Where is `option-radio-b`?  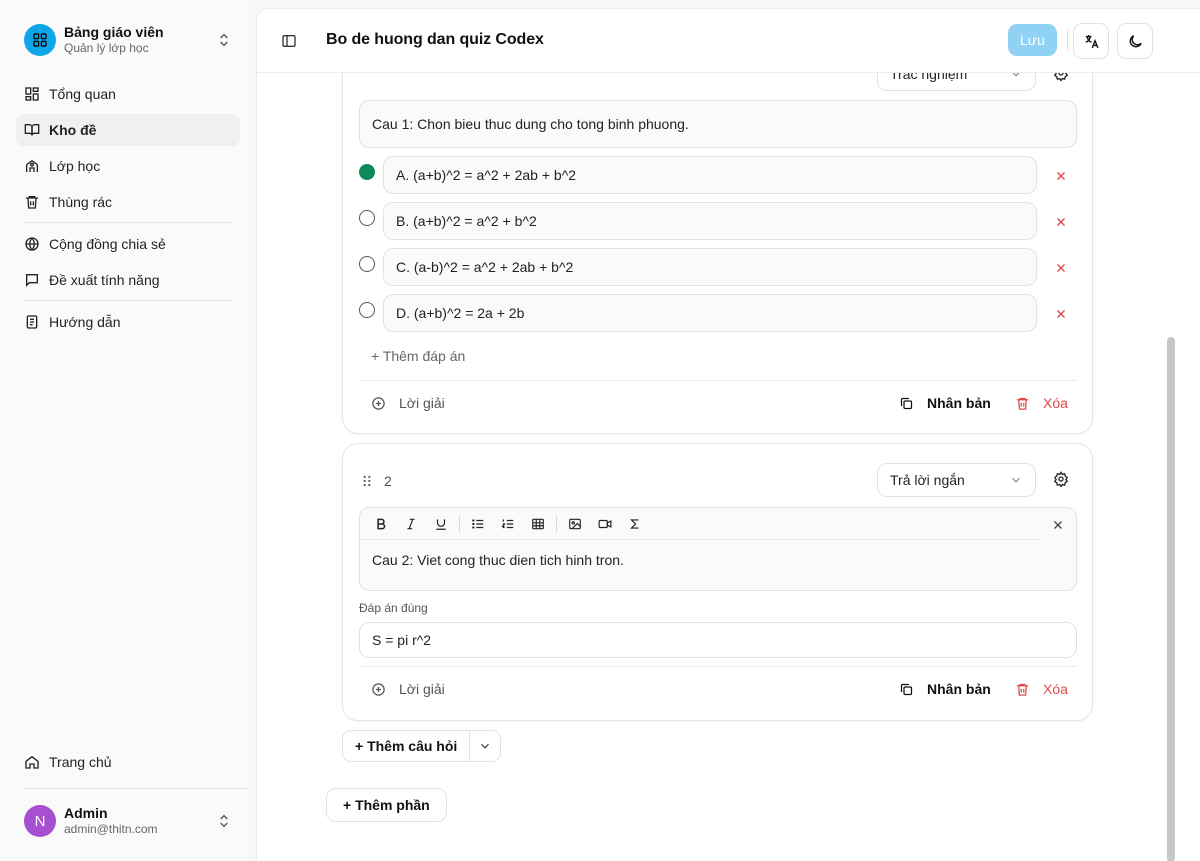 option-radio-b is located at coordinates (367, 218).